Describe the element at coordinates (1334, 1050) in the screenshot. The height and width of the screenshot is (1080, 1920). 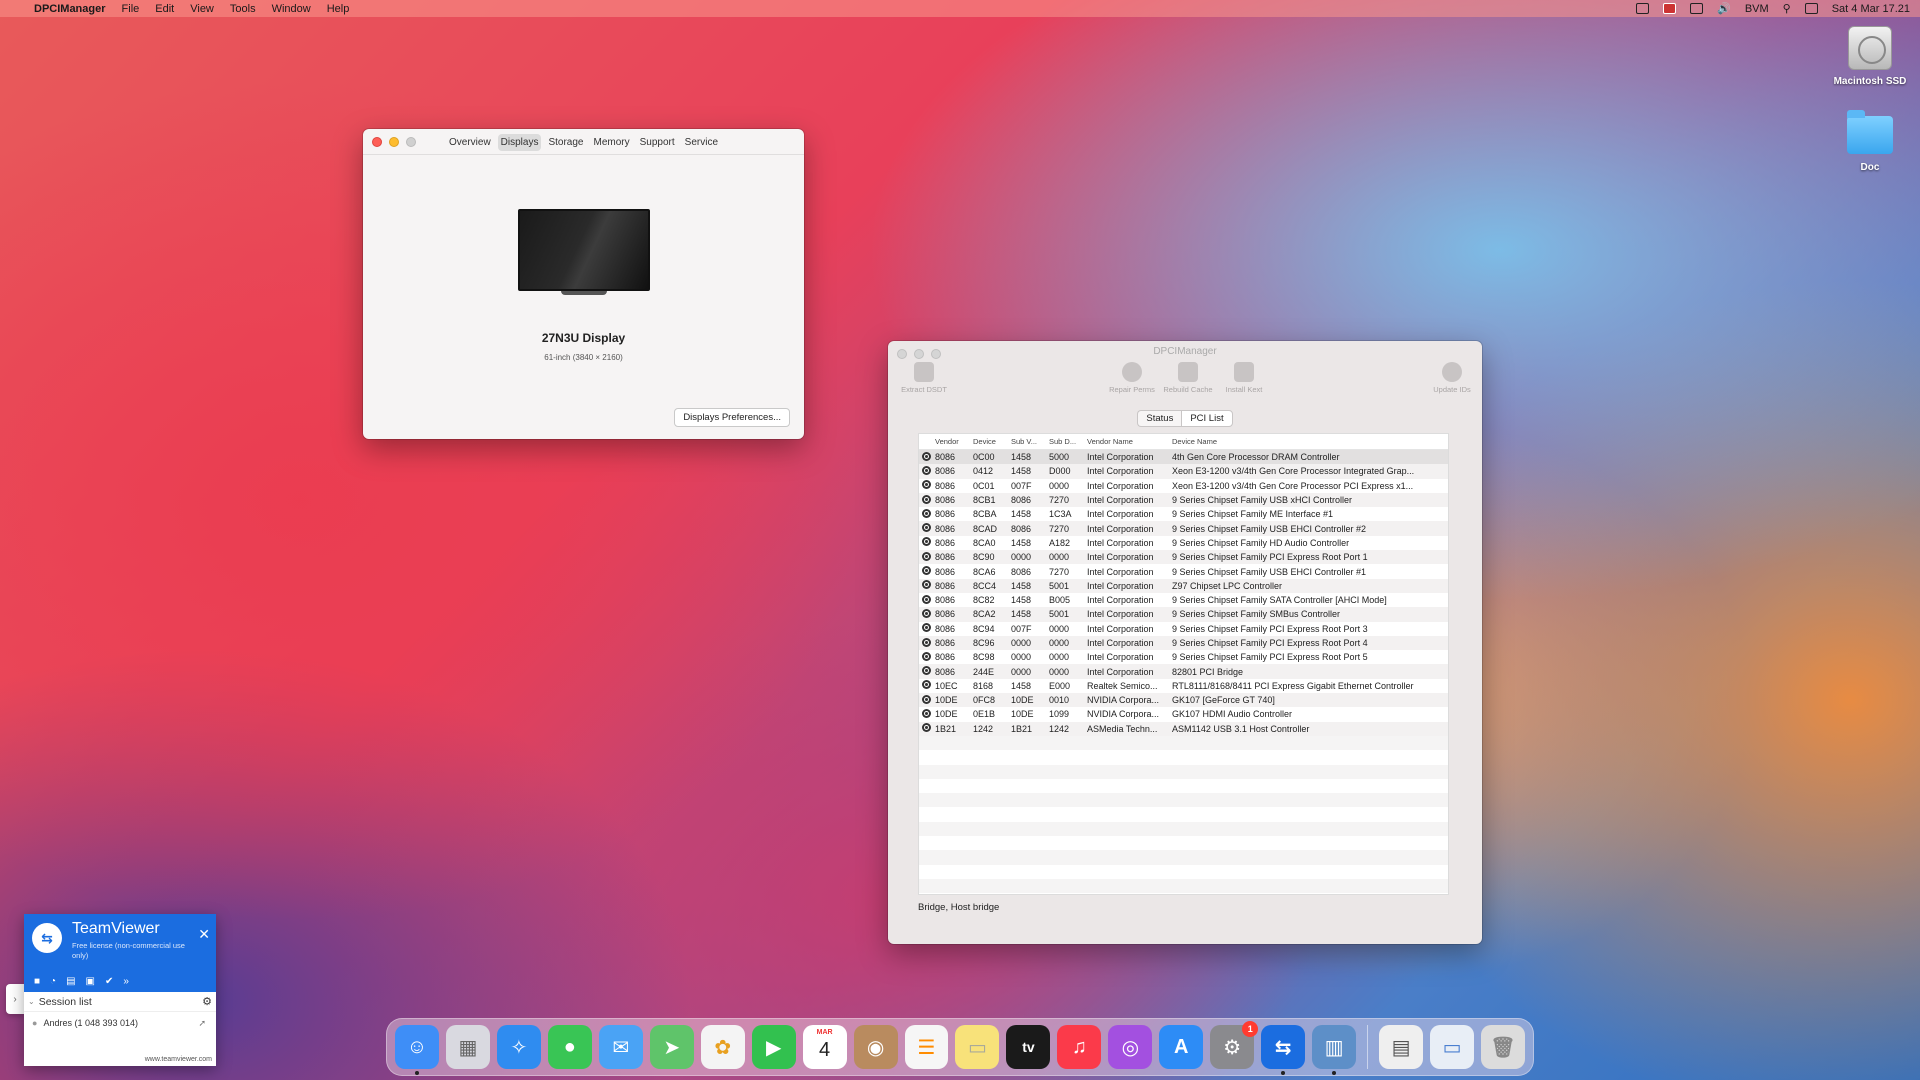
I see `dpcimanager-app: ▥` at that location.